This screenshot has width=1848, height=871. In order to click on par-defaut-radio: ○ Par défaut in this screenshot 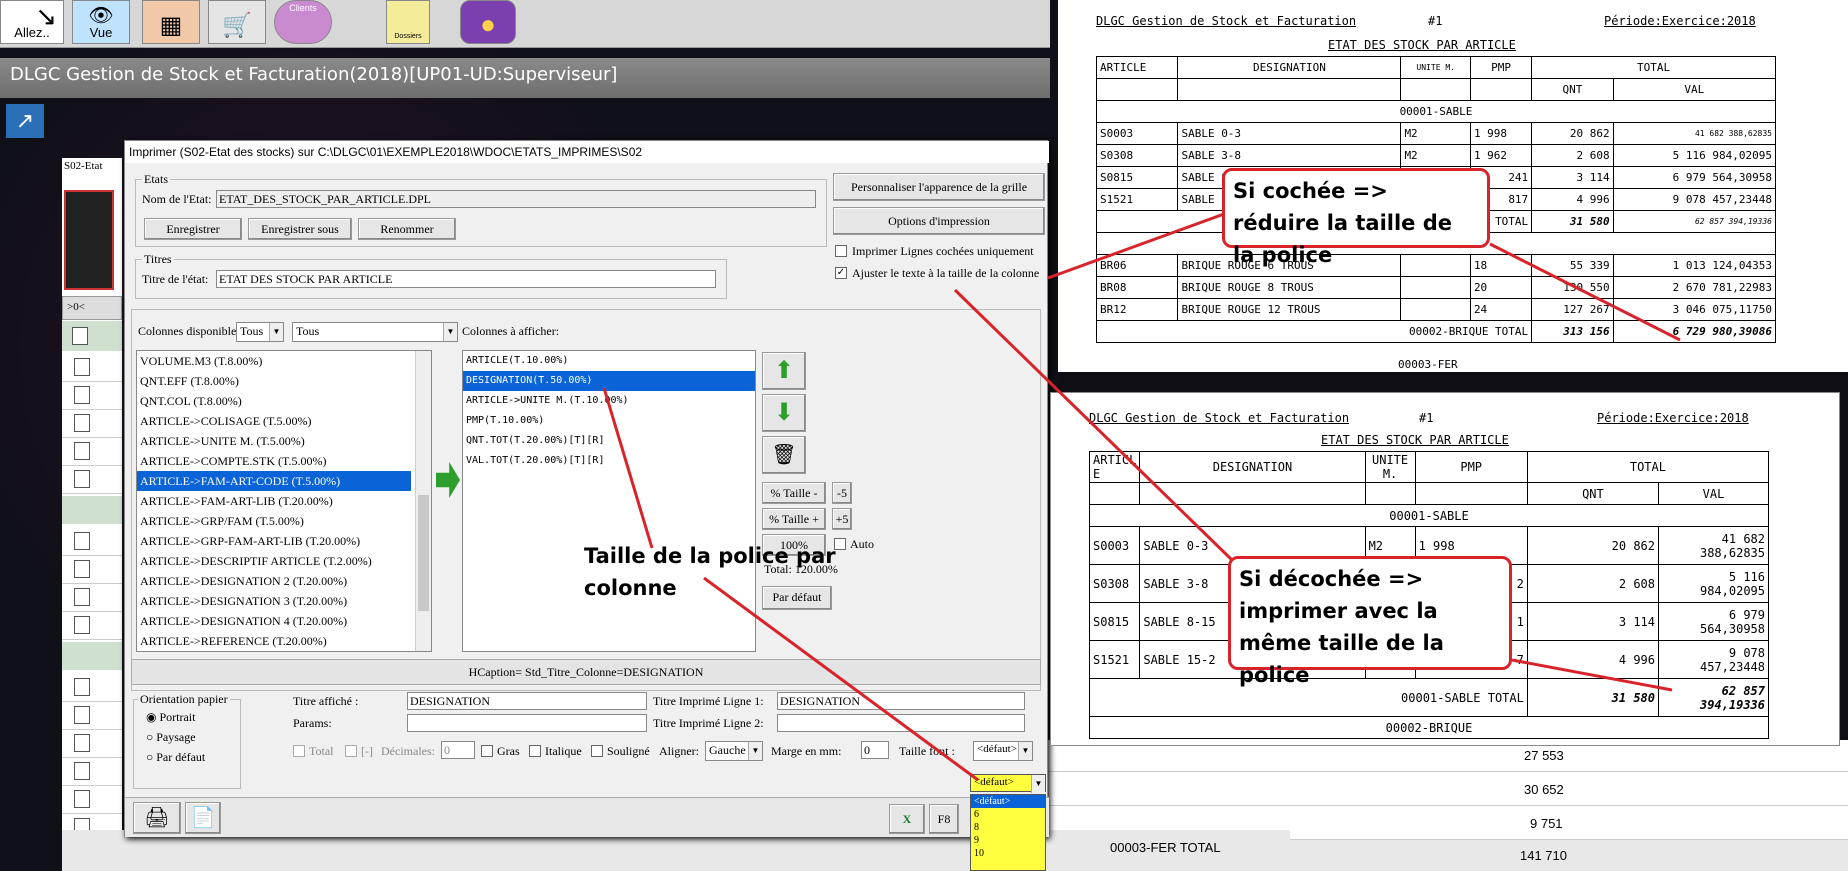, I will do `click(175, 757)`.